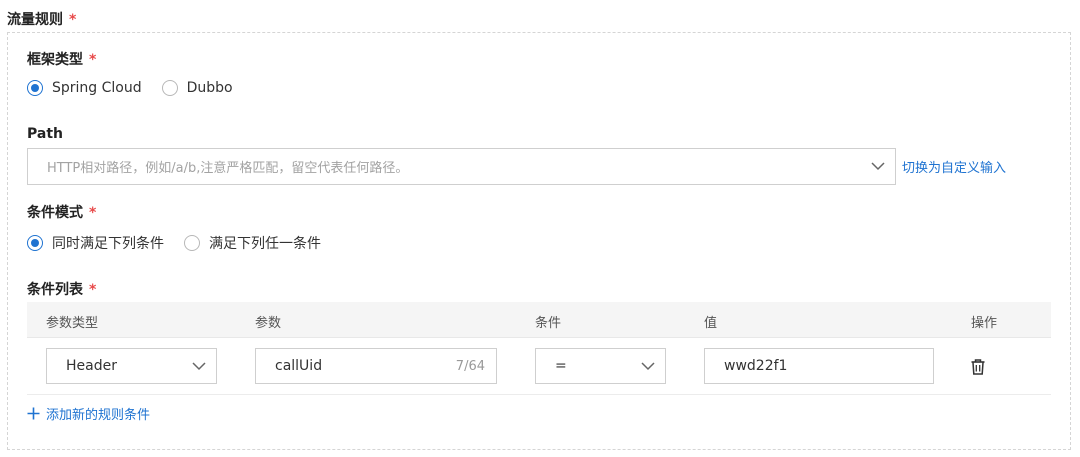 The height and width of the screenshot is (457, 1080). I want to click on operator-value: =, so click(561, 366).